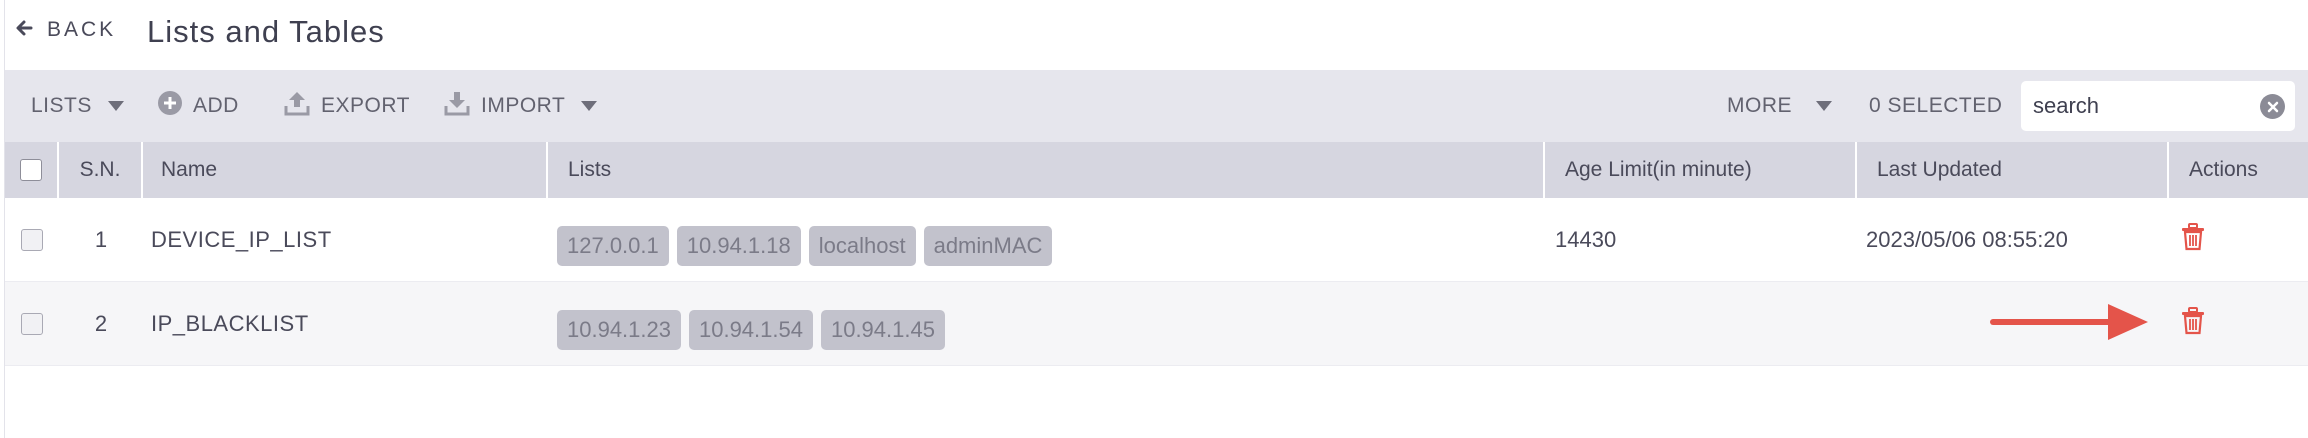 Image resolution: width=2308 pixels, height=438 pixels. I want to click on clear-icon, so click(2272, 106).